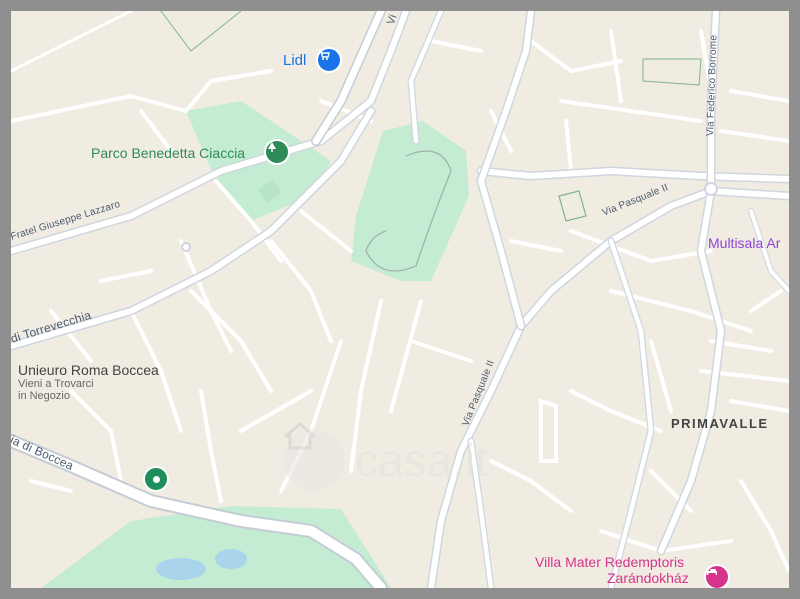 This screenshot has height=599, width=800. Describe the element at coordinates (56, 384) in the screenshot. I see `poi-unieuro-subtitle-1: Vieni a Trovarci` at that location.